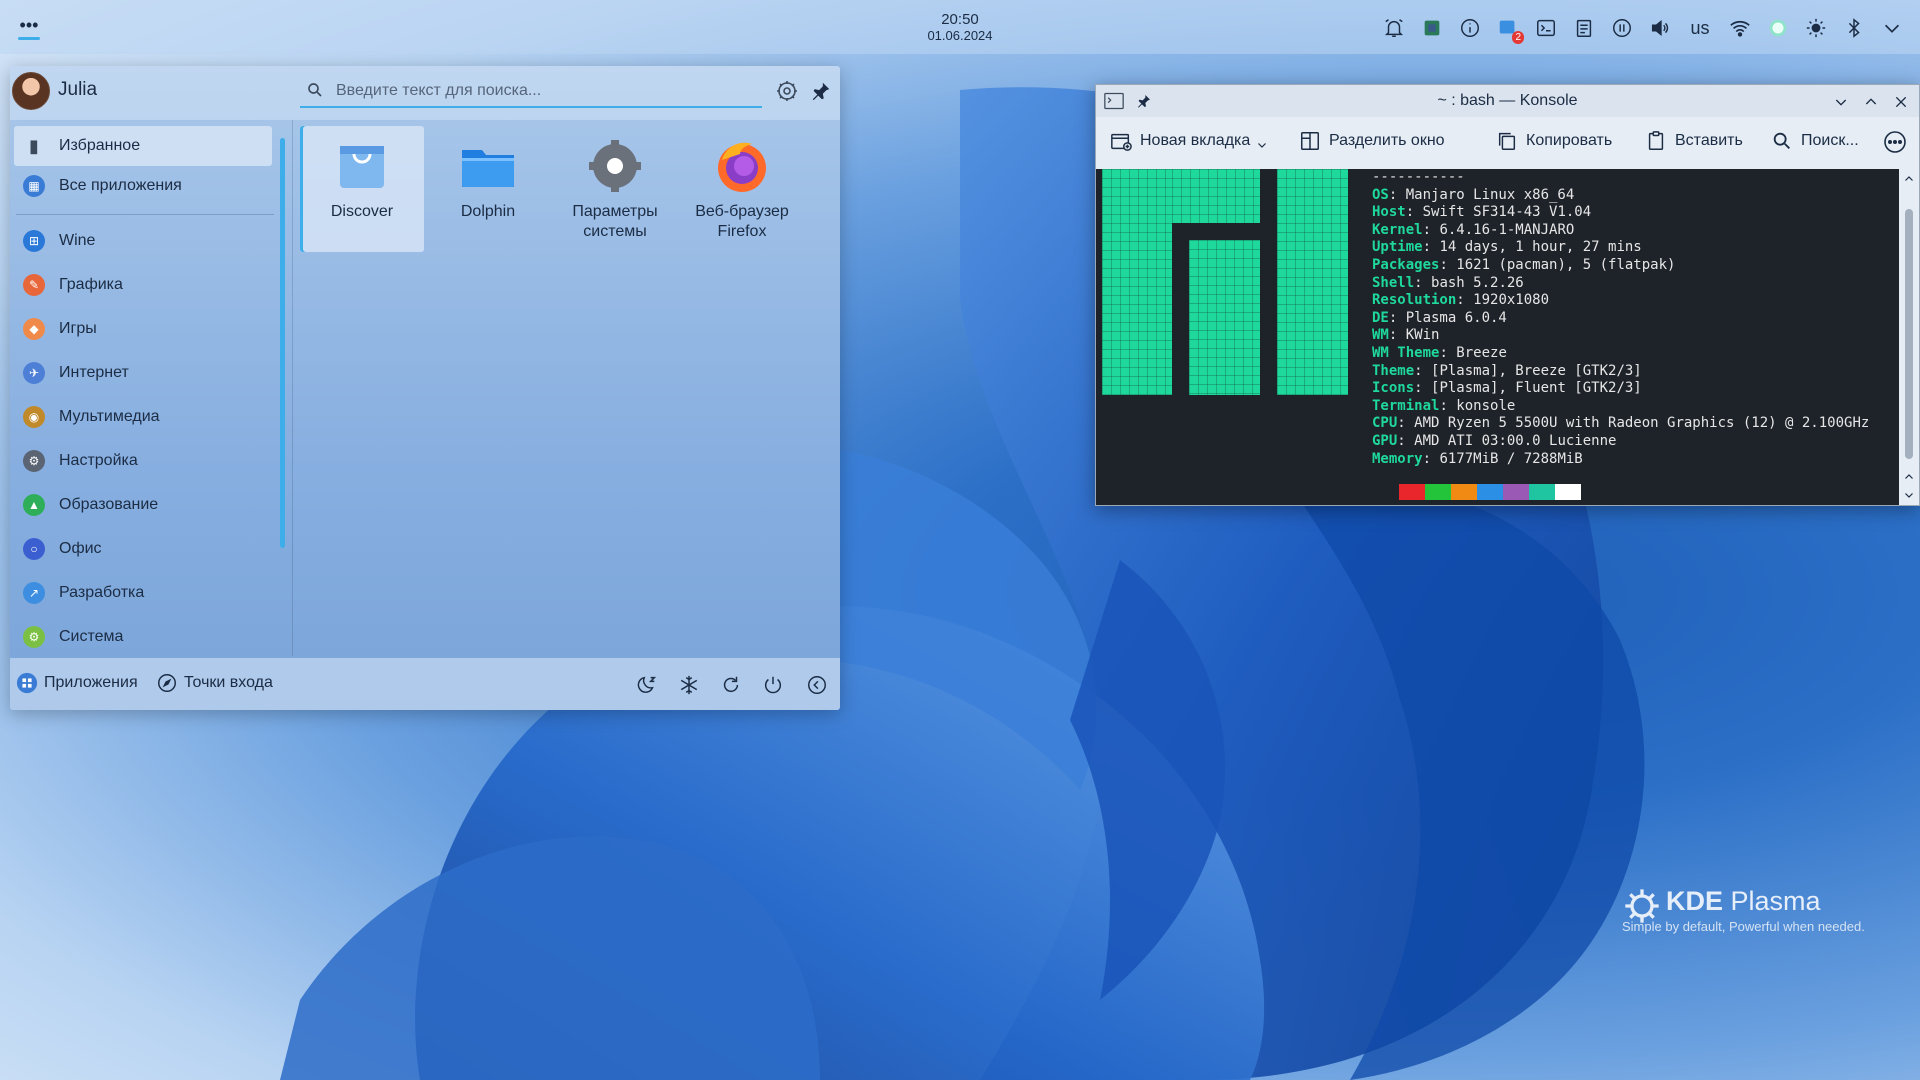 The height and width of the screenshot is (1080, 1920). Describe the element at coordinates (1511, 300) in the screenshot. I see `neofetch-value: 1920x1080` at that location.